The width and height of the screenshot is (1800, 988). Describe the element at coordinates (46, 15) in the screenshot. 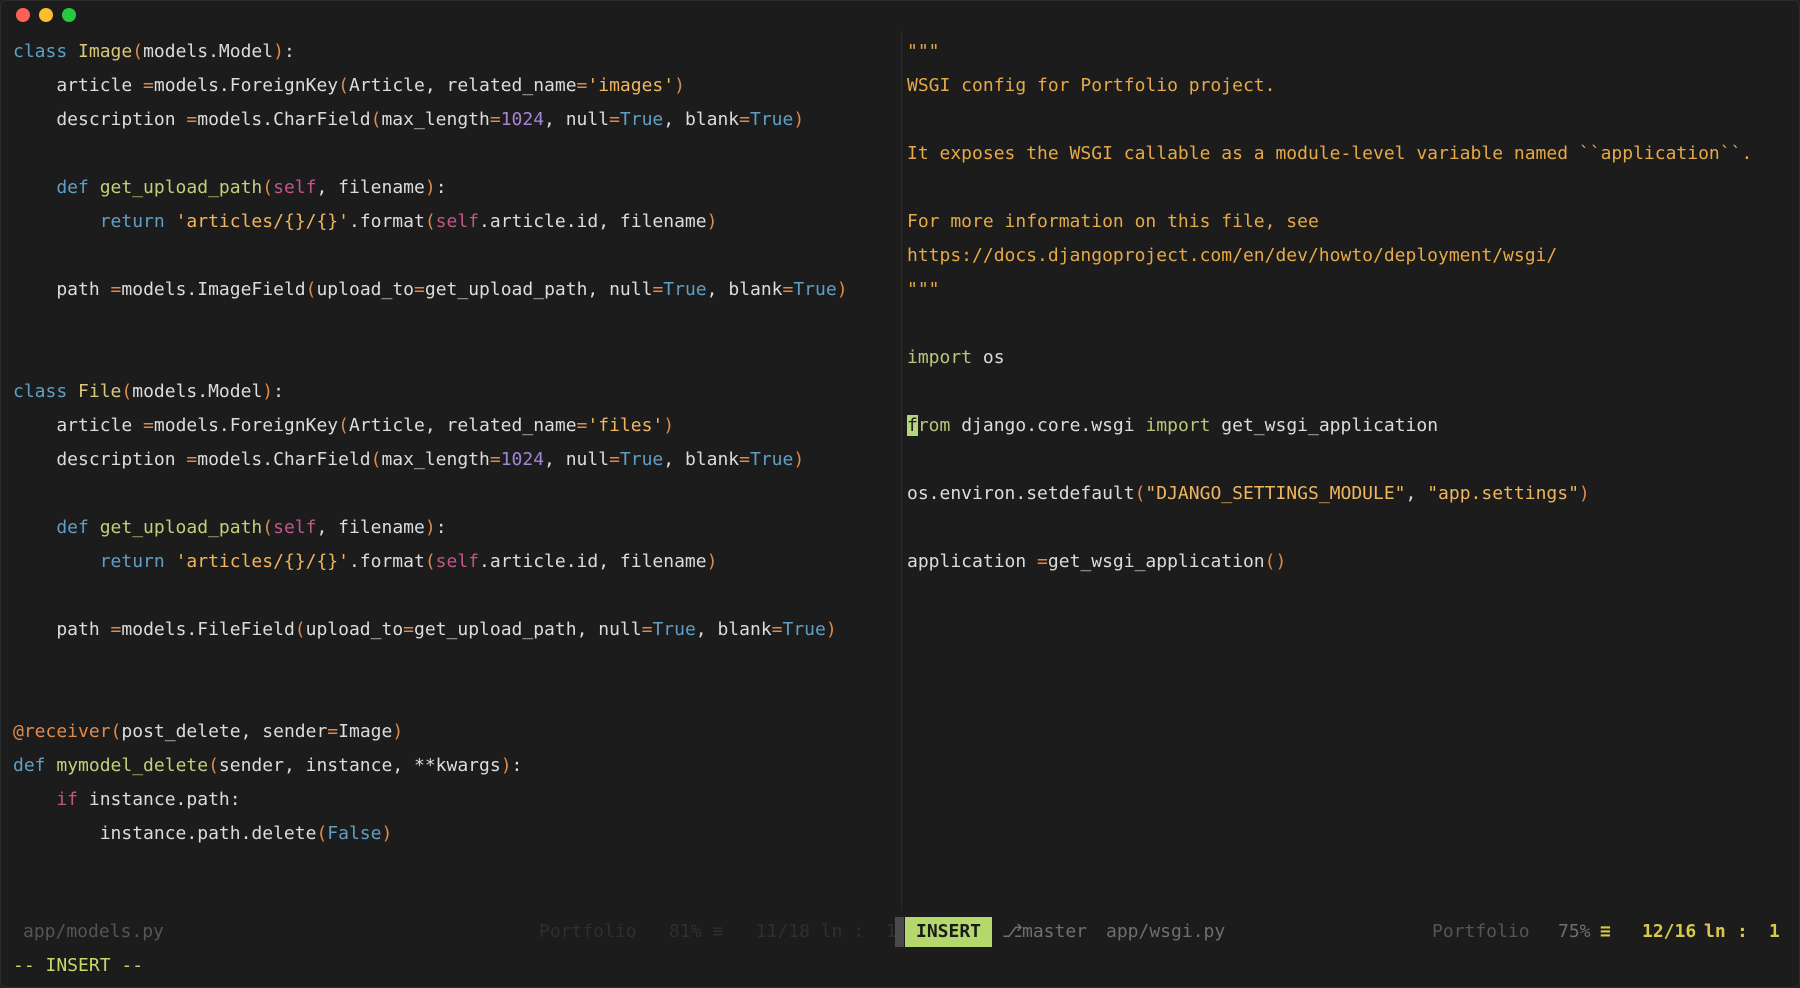

I see `minimize-window-button` at that location.